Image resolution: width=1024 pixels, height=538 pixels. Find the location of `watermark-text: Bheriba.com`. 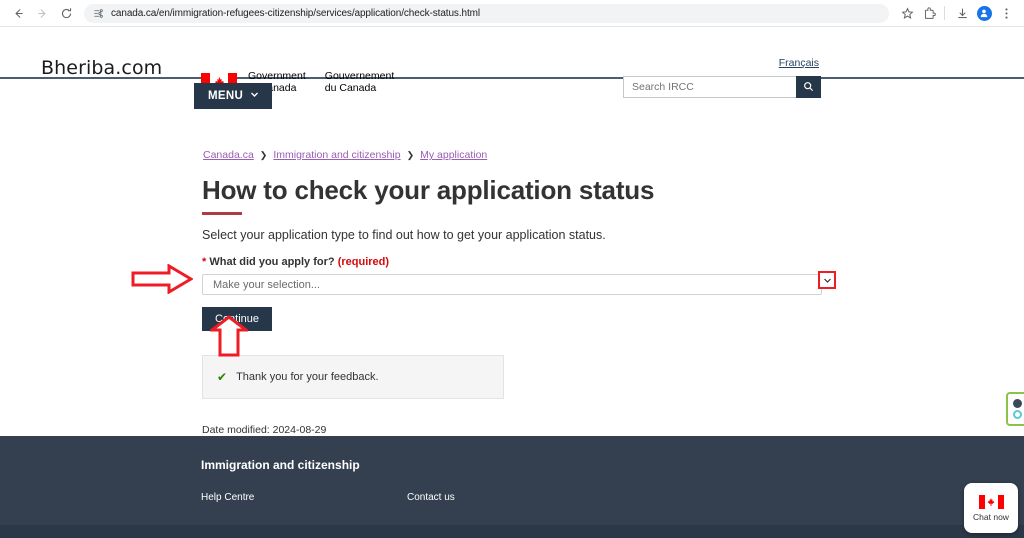

watermark-text: Bheriba.com is located at coordinates (102, 68).